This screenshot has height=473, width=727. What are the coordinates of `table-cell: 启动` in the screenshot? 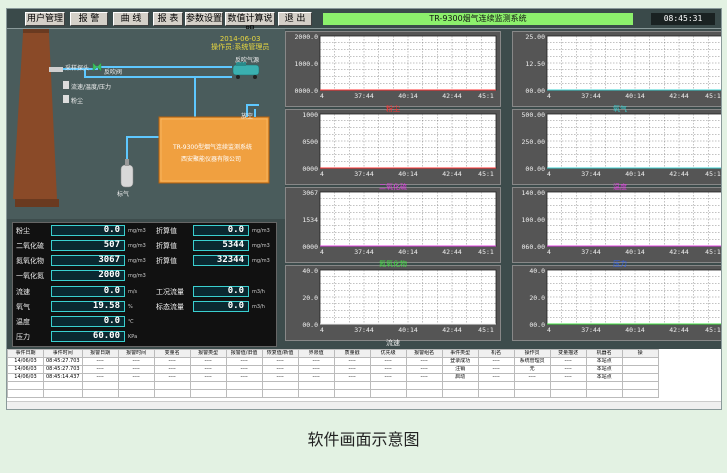 It's located at (460, 377).